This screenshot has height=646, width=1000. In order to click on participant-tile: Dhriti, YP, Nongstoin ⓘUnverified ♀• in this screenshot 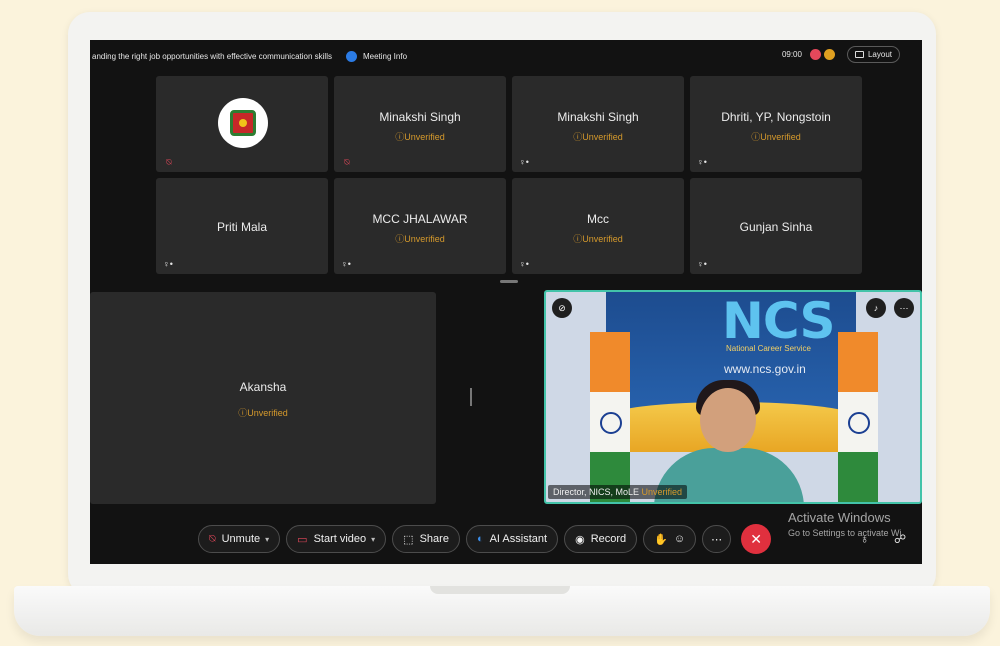, I will do `click(776, 124)`.